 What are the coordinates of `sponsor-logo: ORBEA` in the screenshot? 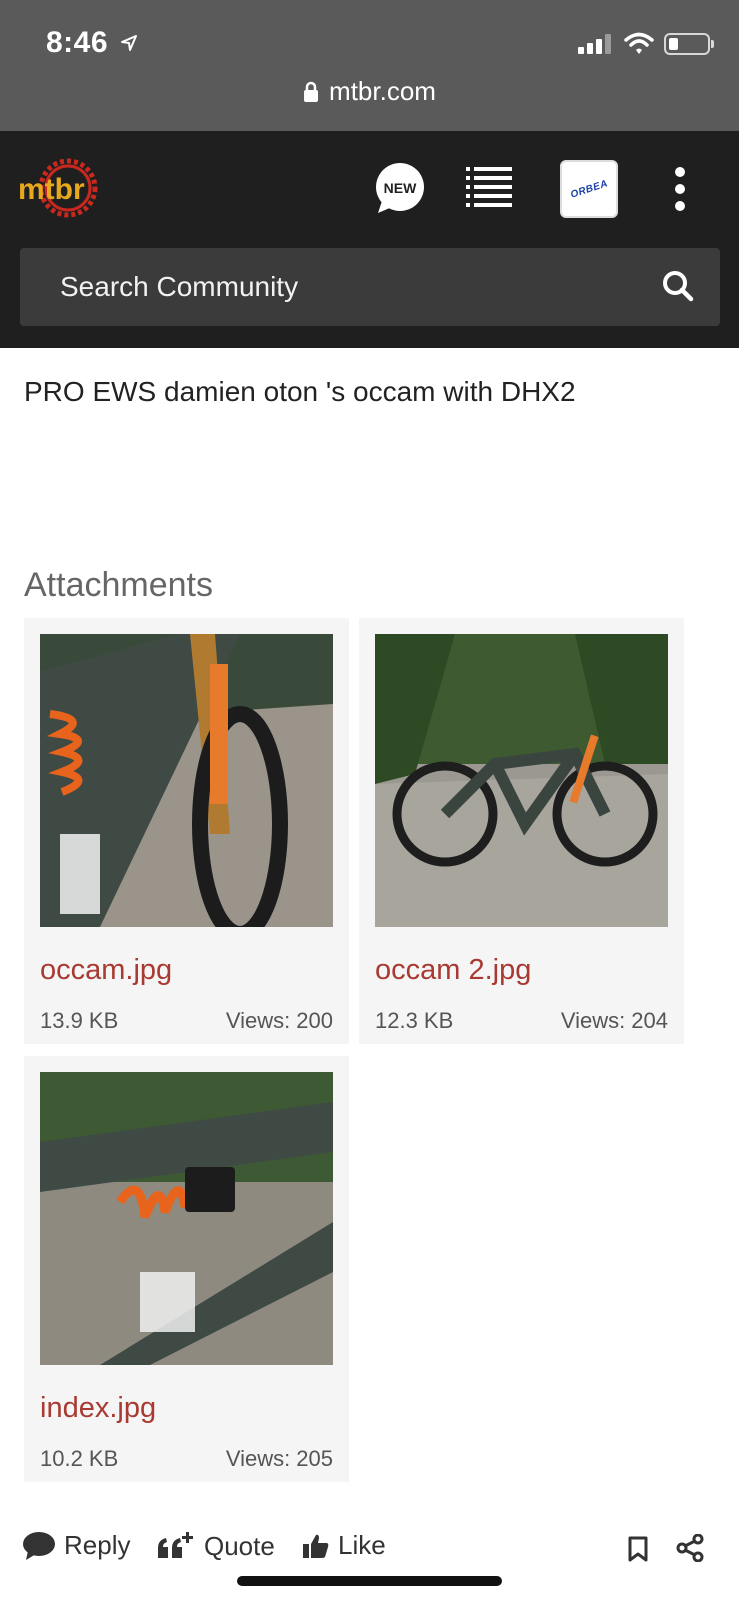 It's located at (589, 189).